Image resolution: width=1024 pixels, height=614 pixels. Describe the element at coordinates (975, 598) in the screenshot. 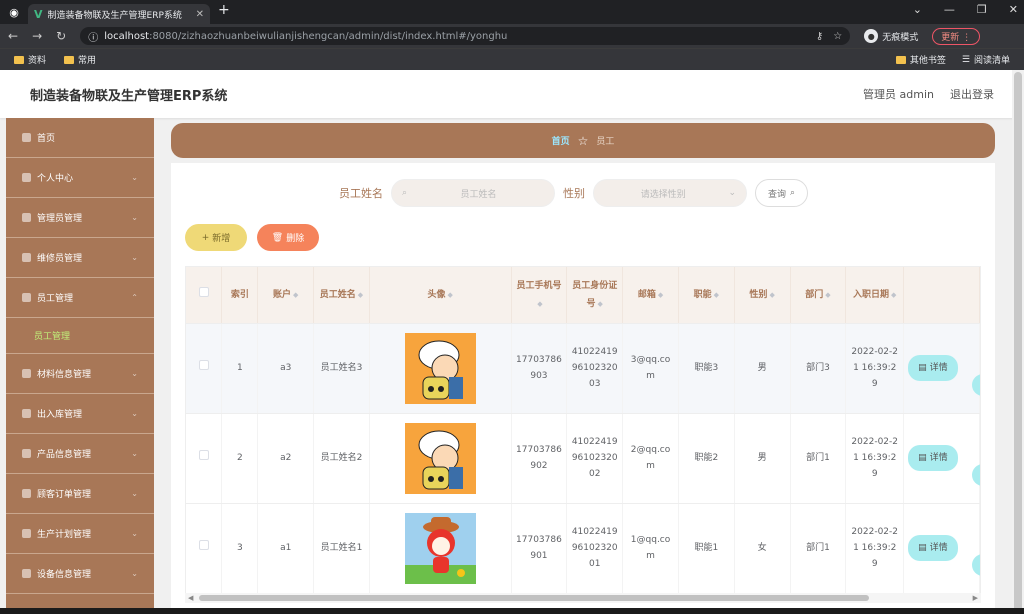

I see `scroll-right-icon: ▶` at that location.